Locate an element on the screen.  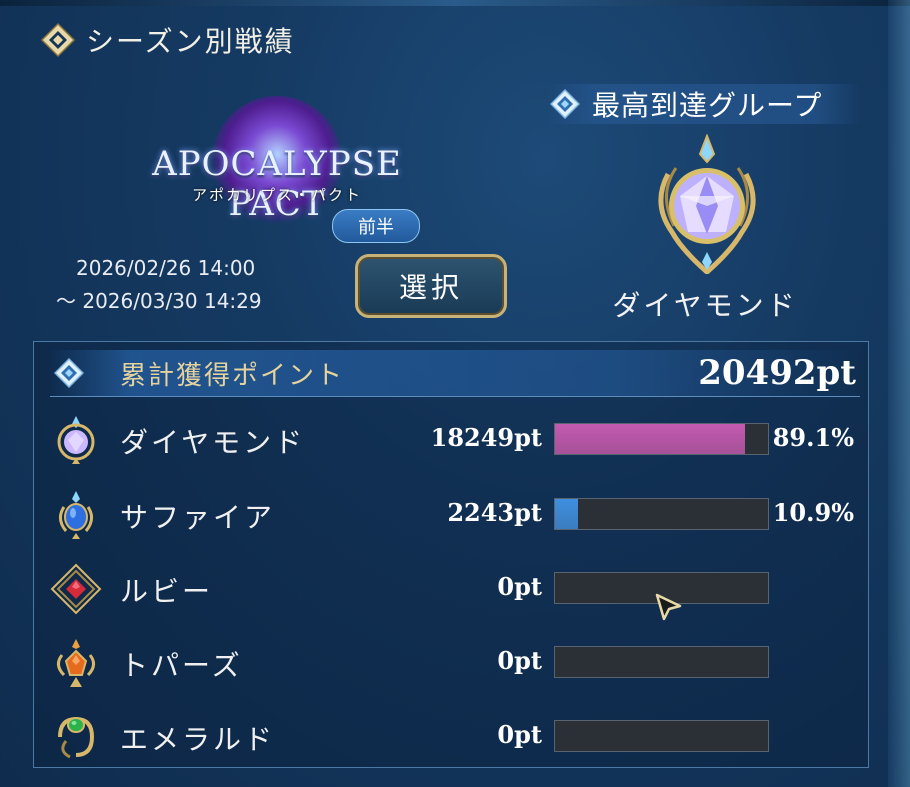
best-group-label: 最高到達グループ is located at coordinates (707, 105).